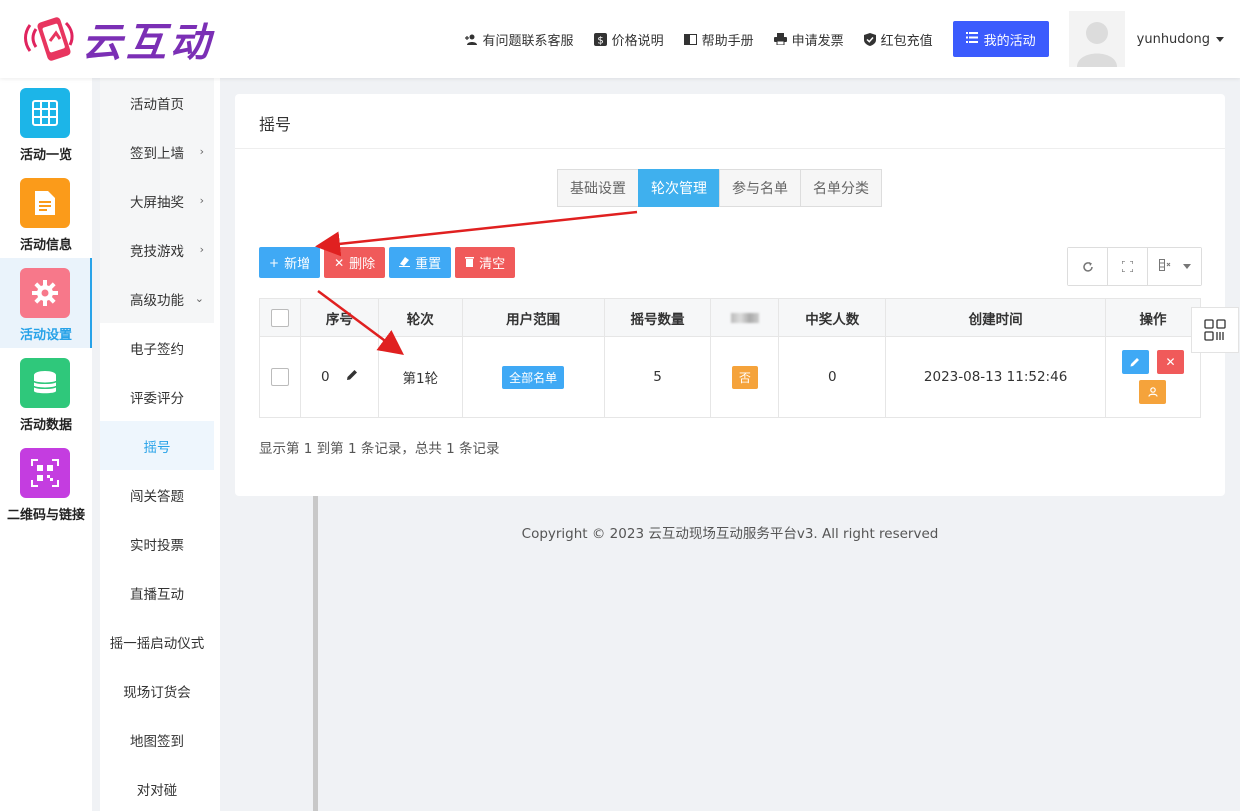 The height and width of the screenshot is (811, 1240). I want to click on submenu-item-competitive-games: 竞技游戏 ›, so click(157, 249).